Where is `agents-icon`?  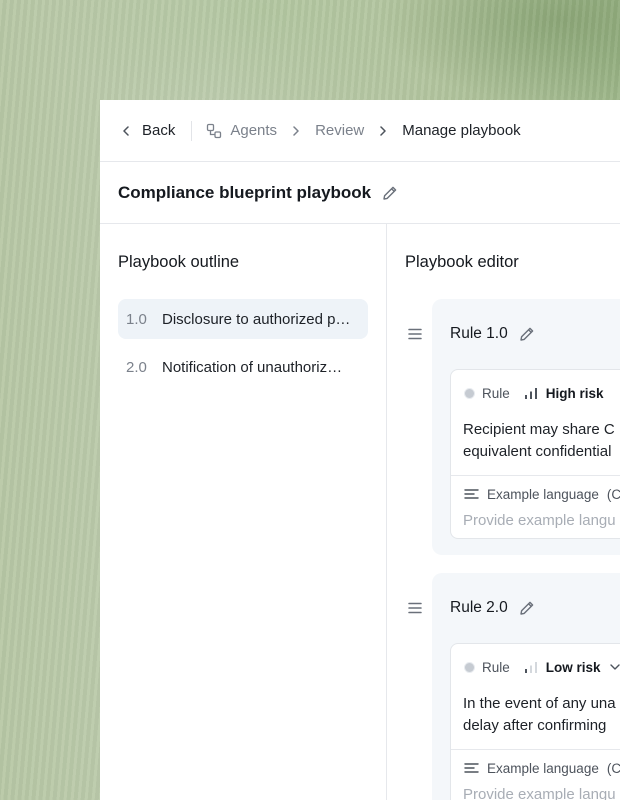
agents-icon is located at coordinates (214, 130).